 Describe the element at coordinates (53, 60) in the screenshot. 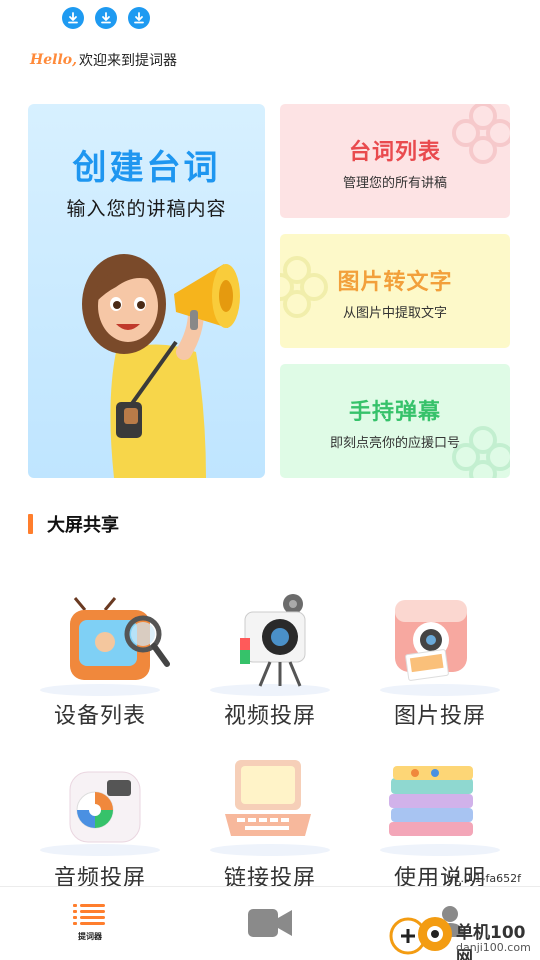

I see `hello-logo: Hello,` at that location.